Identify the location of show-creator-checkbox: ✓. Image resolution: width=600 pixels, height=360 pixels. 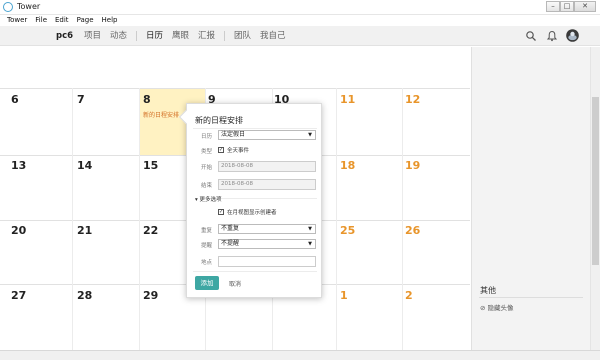
(221, 212).